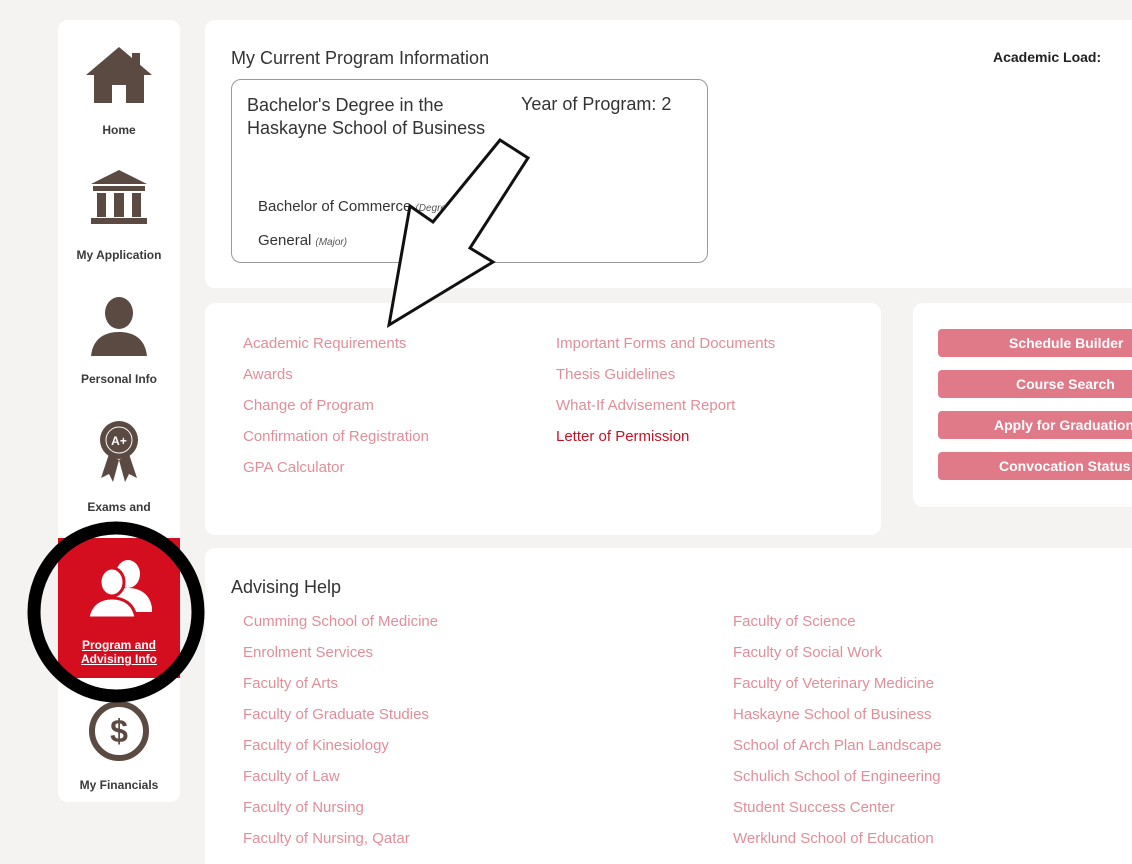  Describe the element at coordinates (336, 714) in the screenshot. I see `advising-link: Faculty of Graduate Studies` at that location.